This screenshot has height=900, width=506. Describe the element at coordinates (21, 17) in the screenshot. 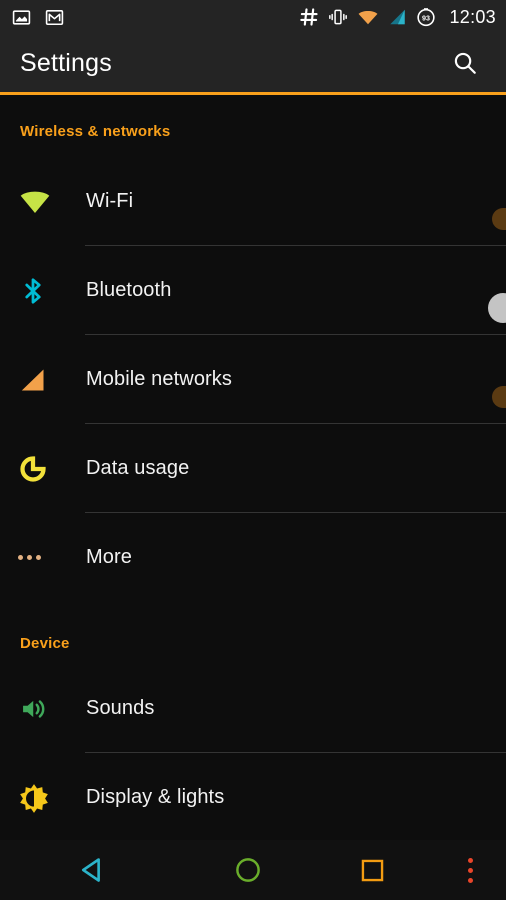

I see `screenshot-image-icon` at that location.